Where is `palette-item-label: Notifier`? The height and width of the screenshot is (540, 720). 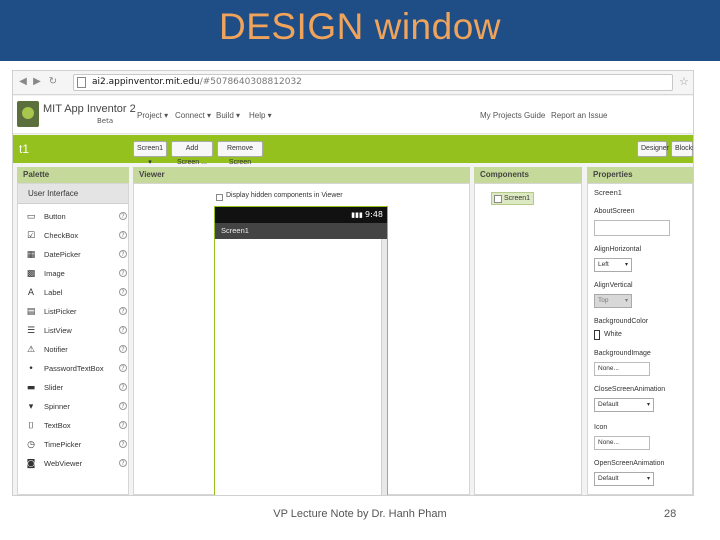
palette-item-label: Notifier is located at coordinates (56, 349).